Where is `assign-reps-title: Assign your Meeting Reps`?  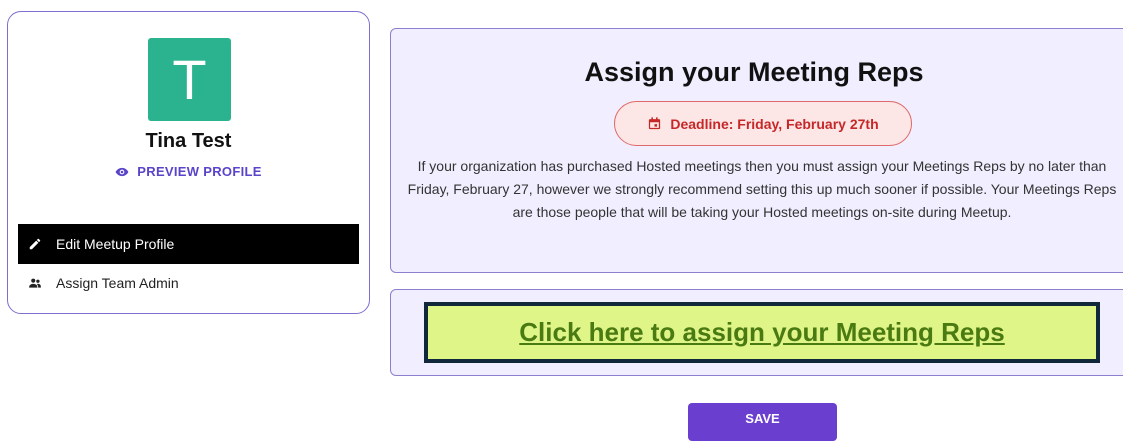 assign-reps-title: Assign your Meeting Reps is located at coordinates (754, 72).